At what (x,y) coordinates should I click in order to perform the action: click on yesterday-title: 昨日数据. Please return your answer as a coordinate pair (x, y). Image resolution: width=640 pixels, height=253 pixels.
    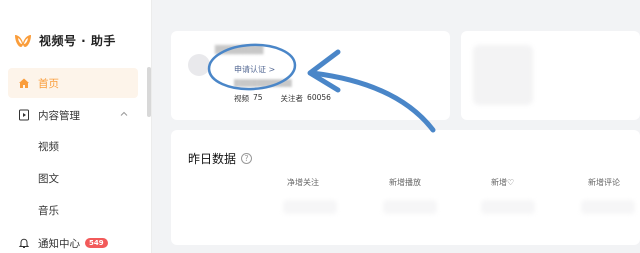
    Looking at the image, I should click on (212, 159).